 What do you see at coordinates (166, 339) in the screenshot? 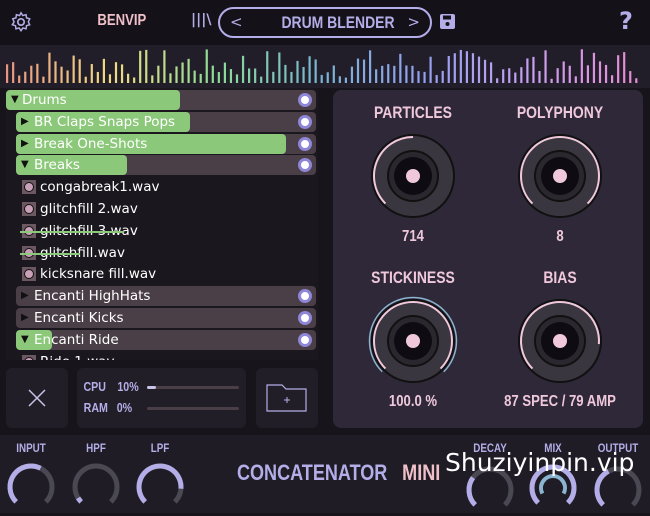
I see `folder-row: ▼ Encanti Ride` at bounding box center [166, 339].